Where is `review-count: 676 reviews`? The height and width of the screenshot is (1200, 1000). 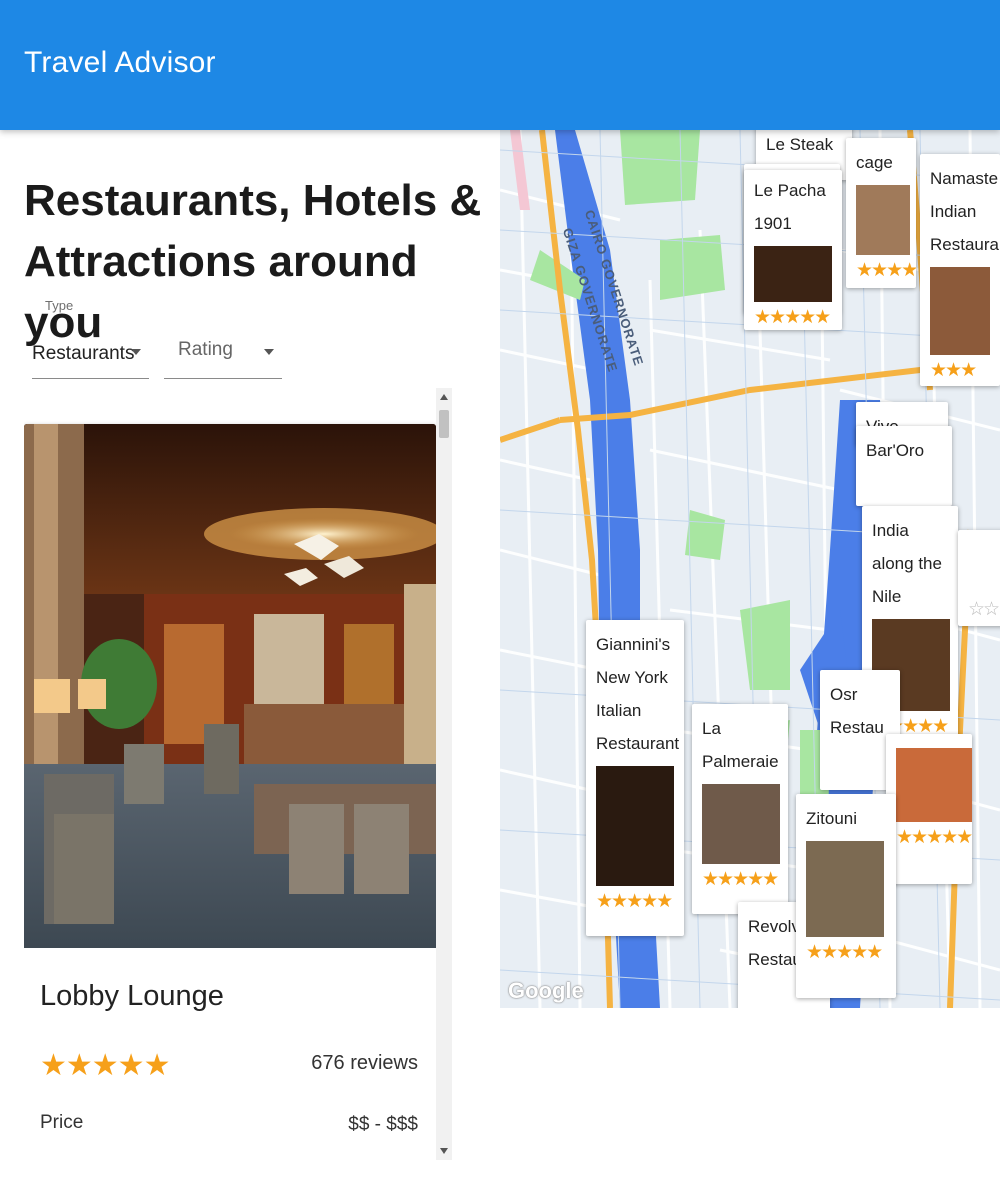
review-count: 676 reviews is located at coordinates (364, 1063).